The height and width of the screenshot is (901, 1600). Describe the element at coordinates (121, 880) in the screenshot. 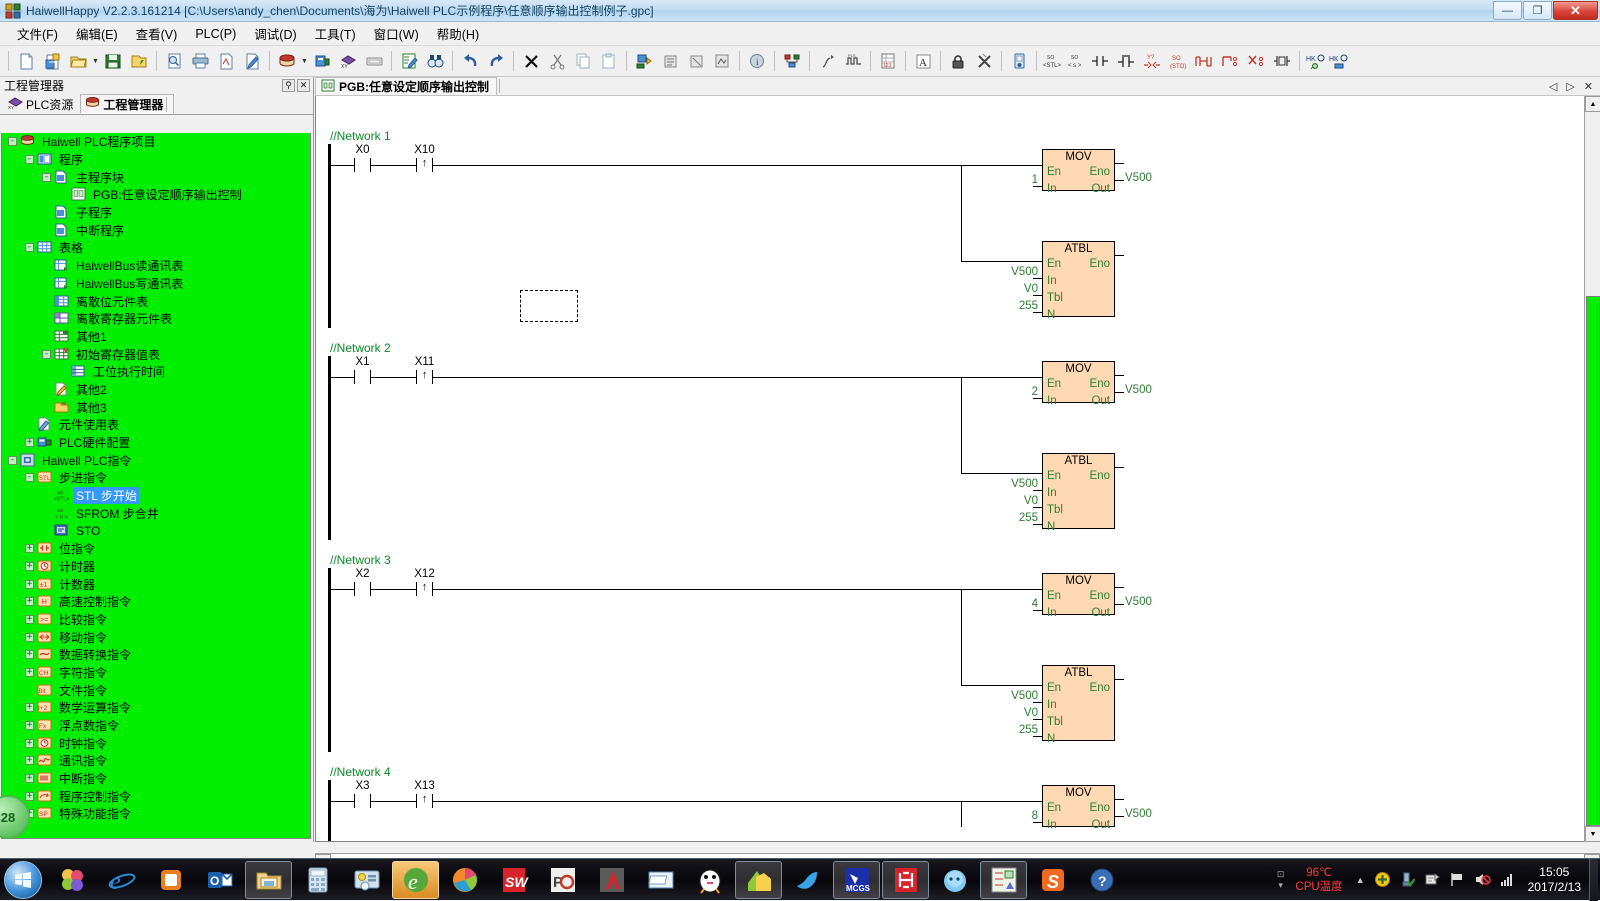

I see `taskbar-item-internet-explorer: e` at that location.